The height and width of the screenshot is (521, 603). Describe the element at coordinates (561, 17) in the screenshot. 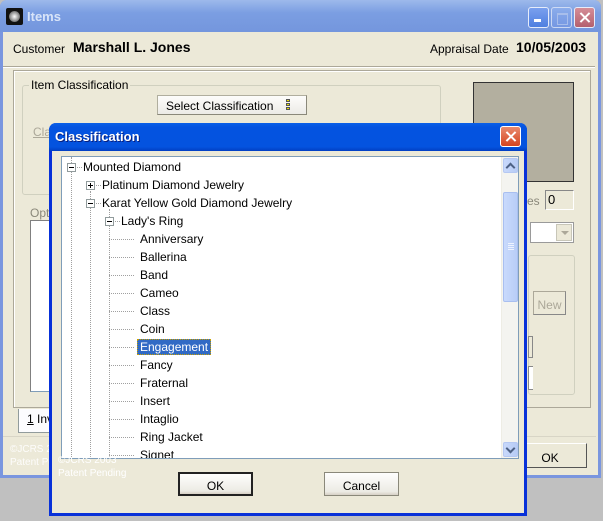

I see `maximize-icon` at that location.